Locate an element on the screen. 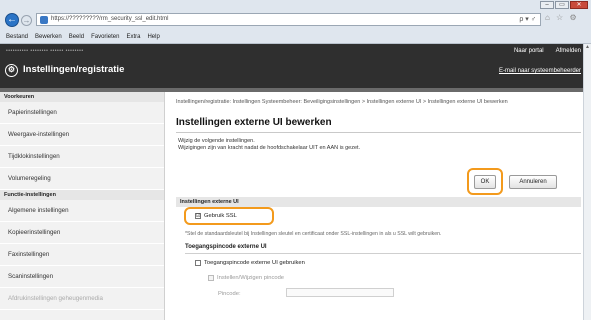  vertical-scrollbar: ▲ is located at coordinates (587, 182).